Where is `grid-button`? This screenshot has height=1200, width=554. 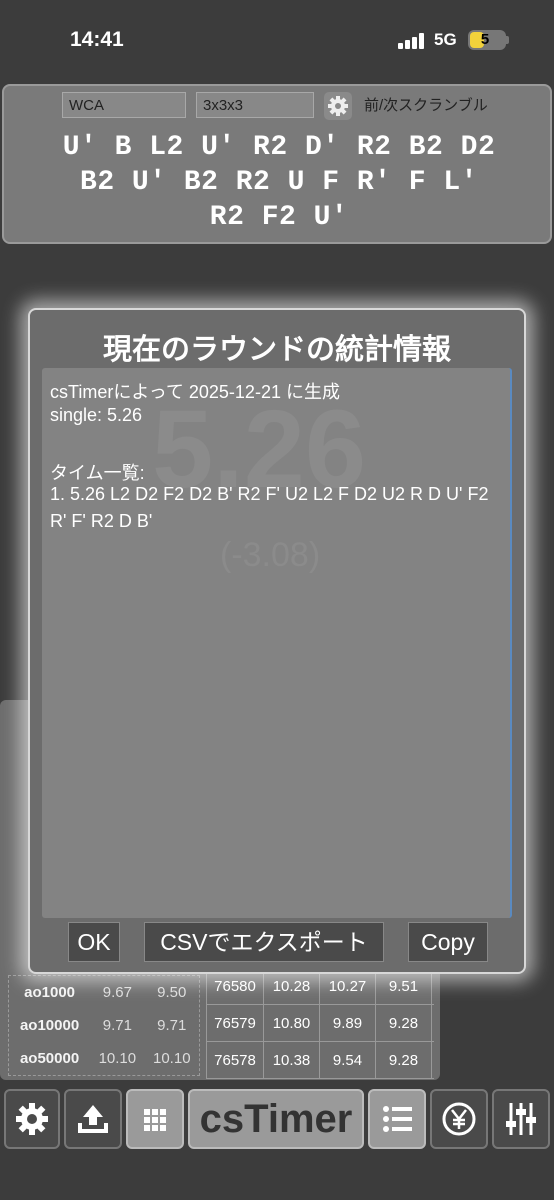 grid-button is located at coordinates (155, 1119).